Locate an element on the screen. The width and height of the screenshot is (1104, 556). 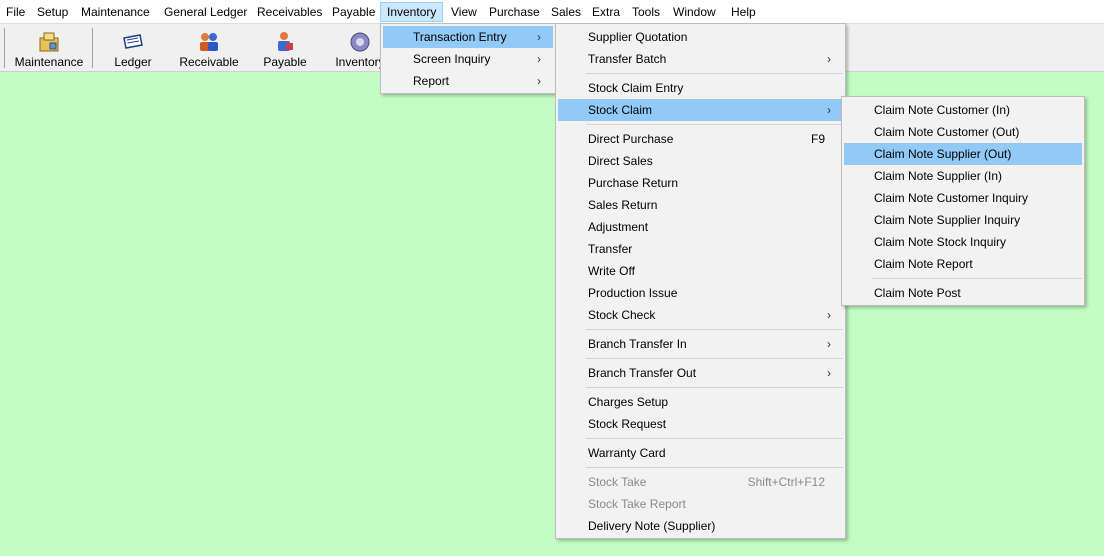
menu-item-label: Claim Note Customer (Out) is located at coordinates (947, 132).